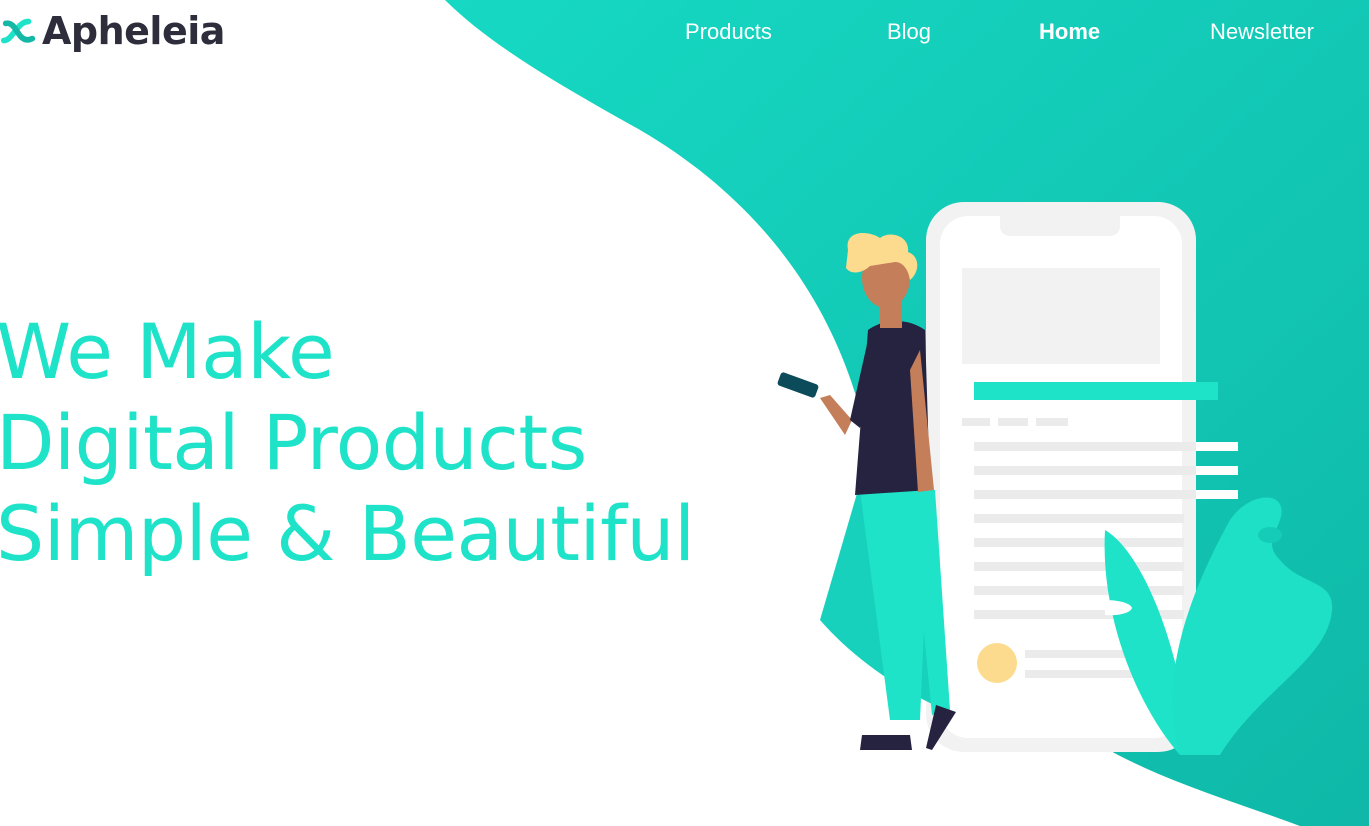 The image size is (1369, 826). I want to click on main-nav: Products Blog Home Newsletter, so click(684, 32).